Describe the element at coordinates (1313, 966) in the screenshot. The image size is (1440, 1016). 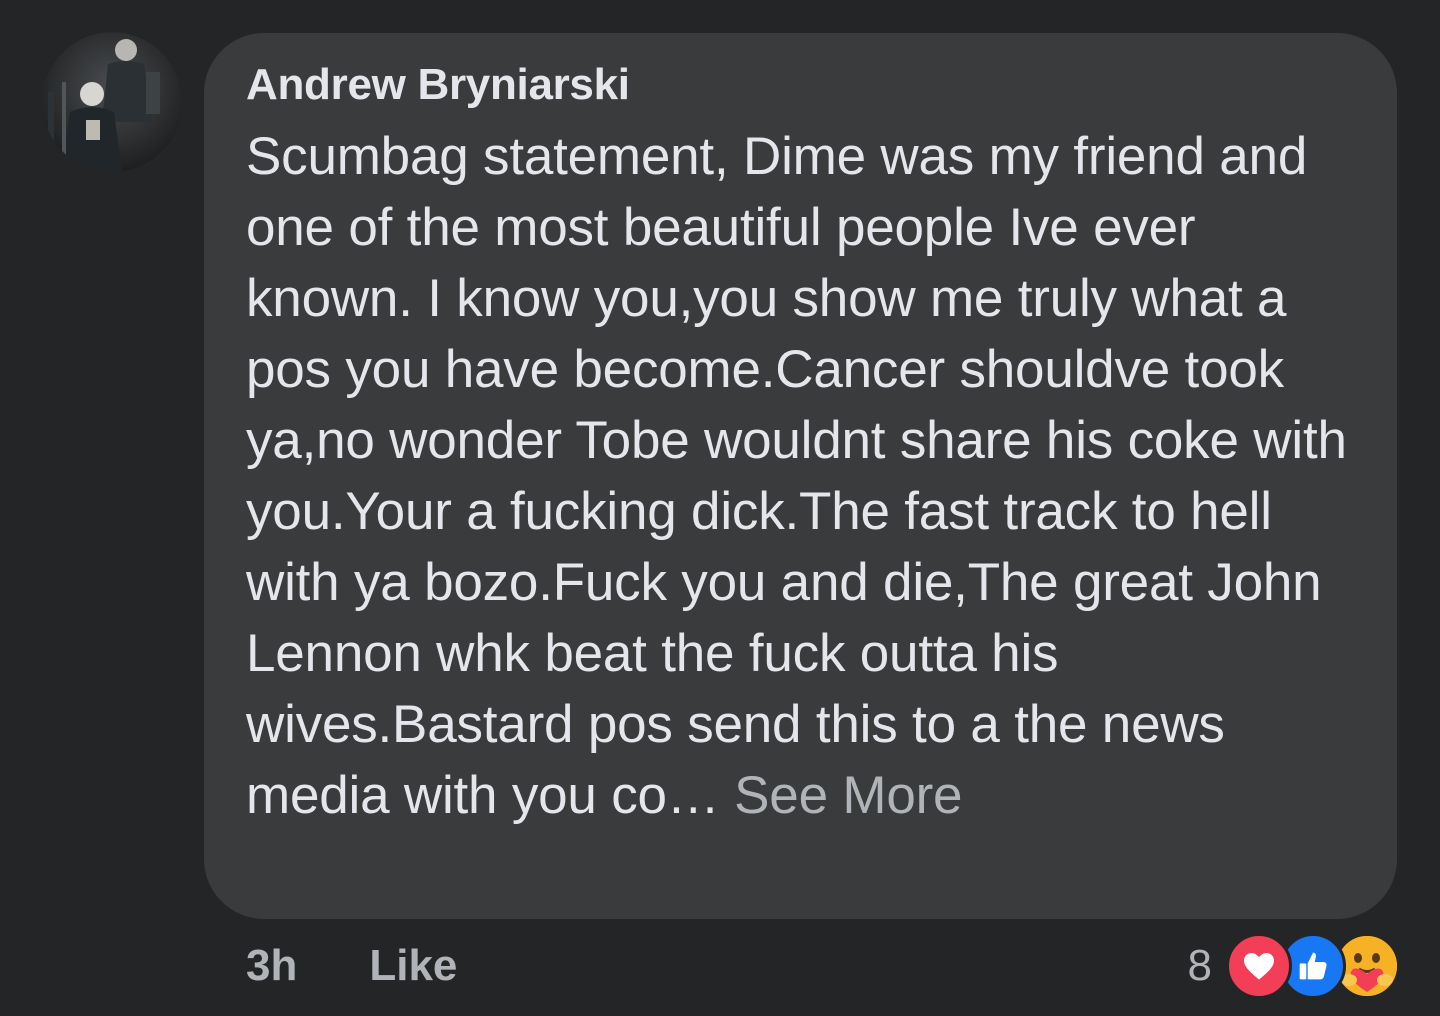
I see `reaction-icons` at that location.